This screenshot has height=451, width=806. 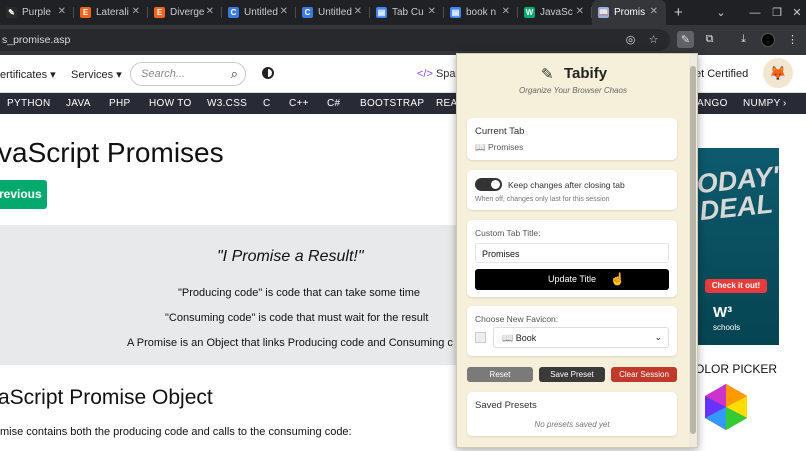 I want to click on browser-tab: ✎ Purple ✕, so click(x=37, y=12).